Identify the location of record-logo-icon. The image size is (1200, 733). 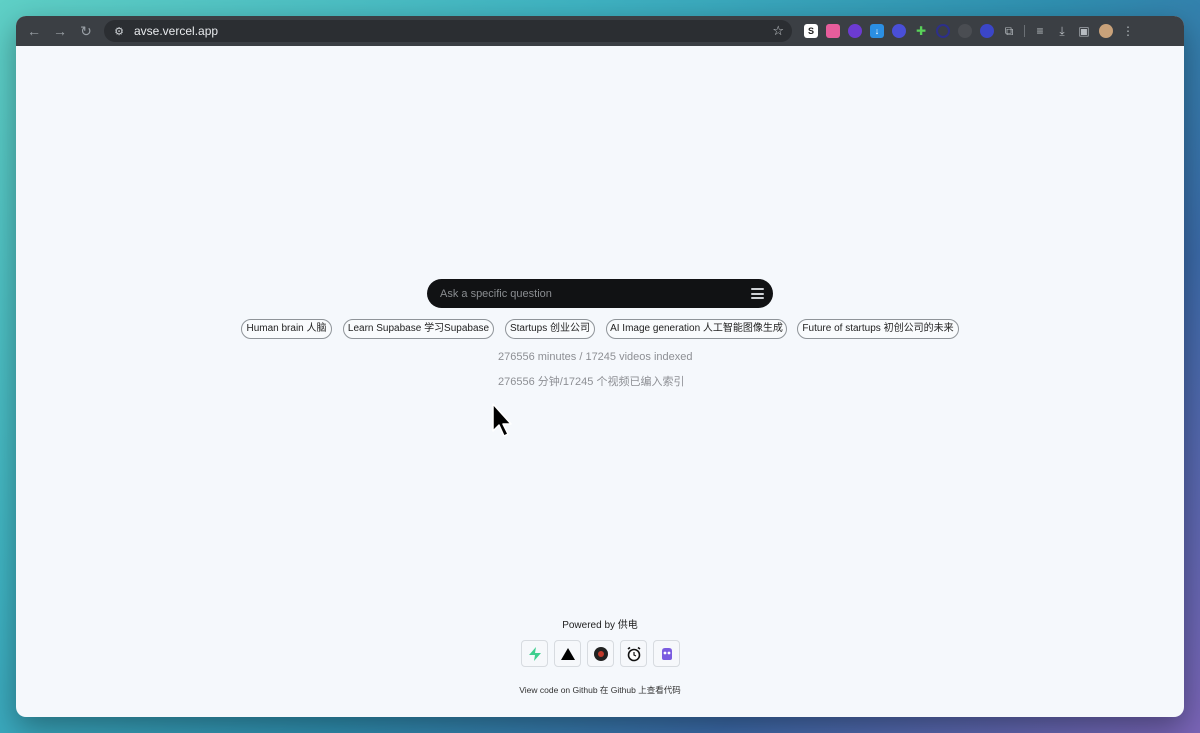
(600, 653).